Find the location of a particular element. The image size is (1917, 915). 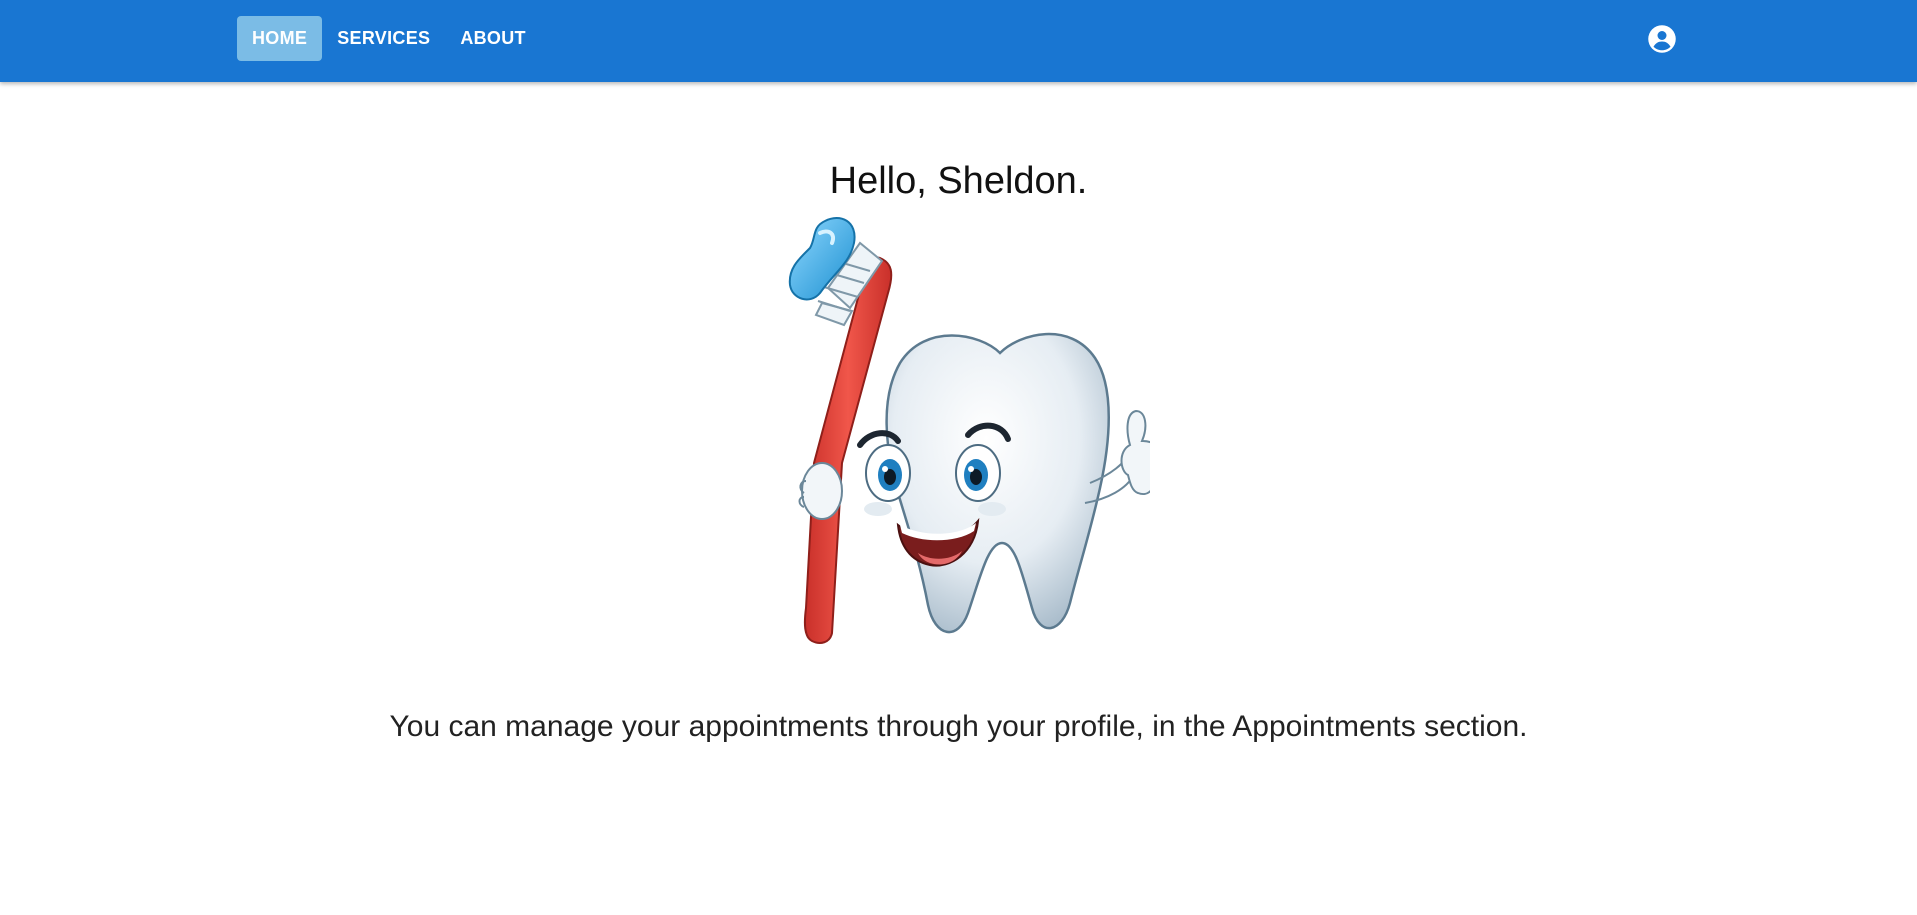

nav-home-button: HOME is located at coordinates (280, 38).